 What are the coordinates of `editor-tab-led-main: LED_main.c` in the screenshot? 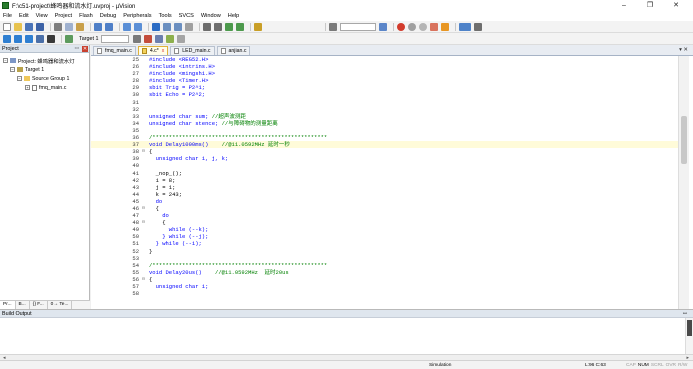 It's located at (192, 50).